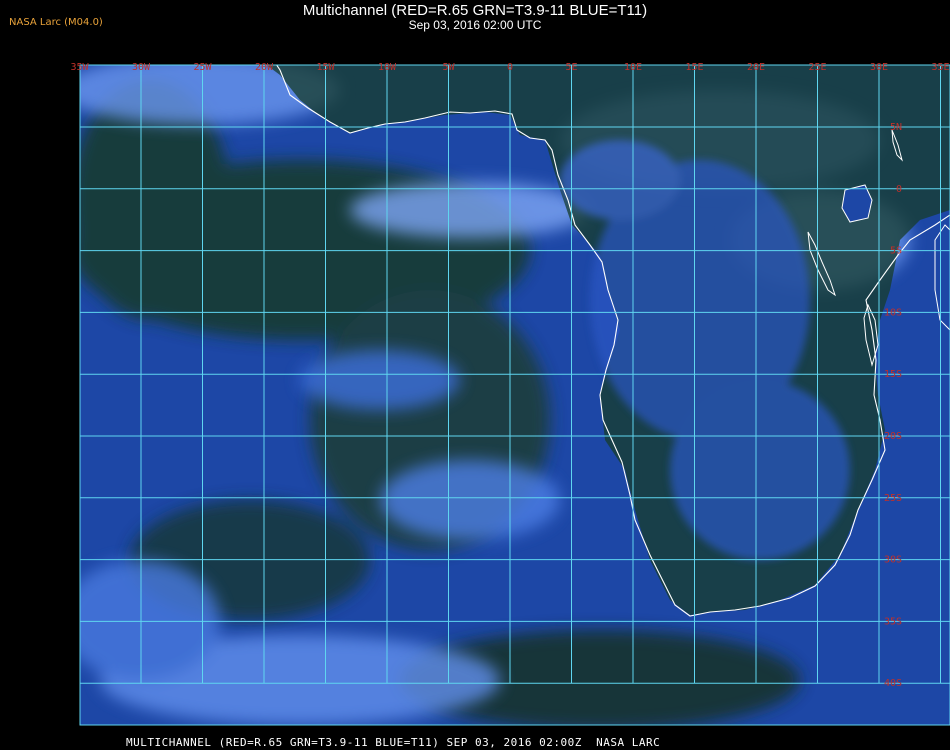 The width and height of the screenshot is (950, 750). I want to click on latitude-label: 30S, so click(893, 560).